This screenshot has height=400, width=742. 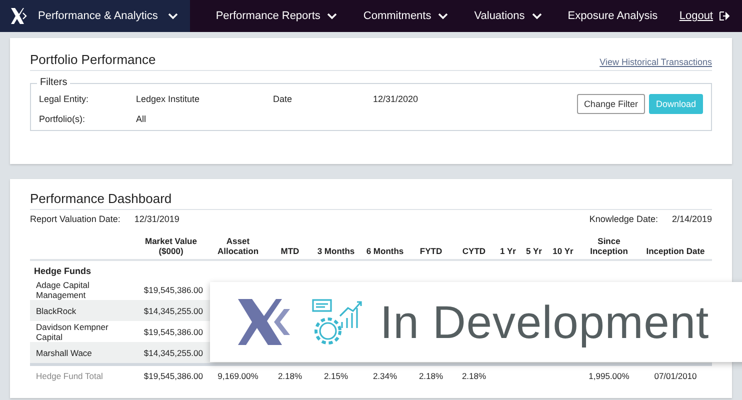 What do you see at coordinates (405, 16) in the screenshot?
I see `nav-menu: Commitments` at bounding box center [405, 16].